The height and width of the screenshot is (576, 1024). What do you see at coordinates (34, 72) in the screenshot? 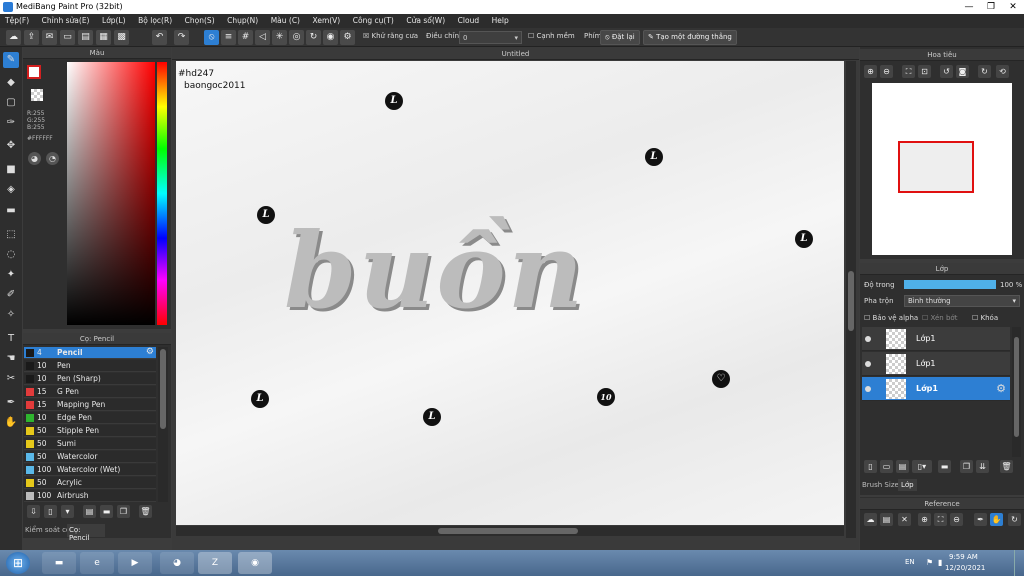
I see `primary-color-swatch` at bounding box center [34, 72].